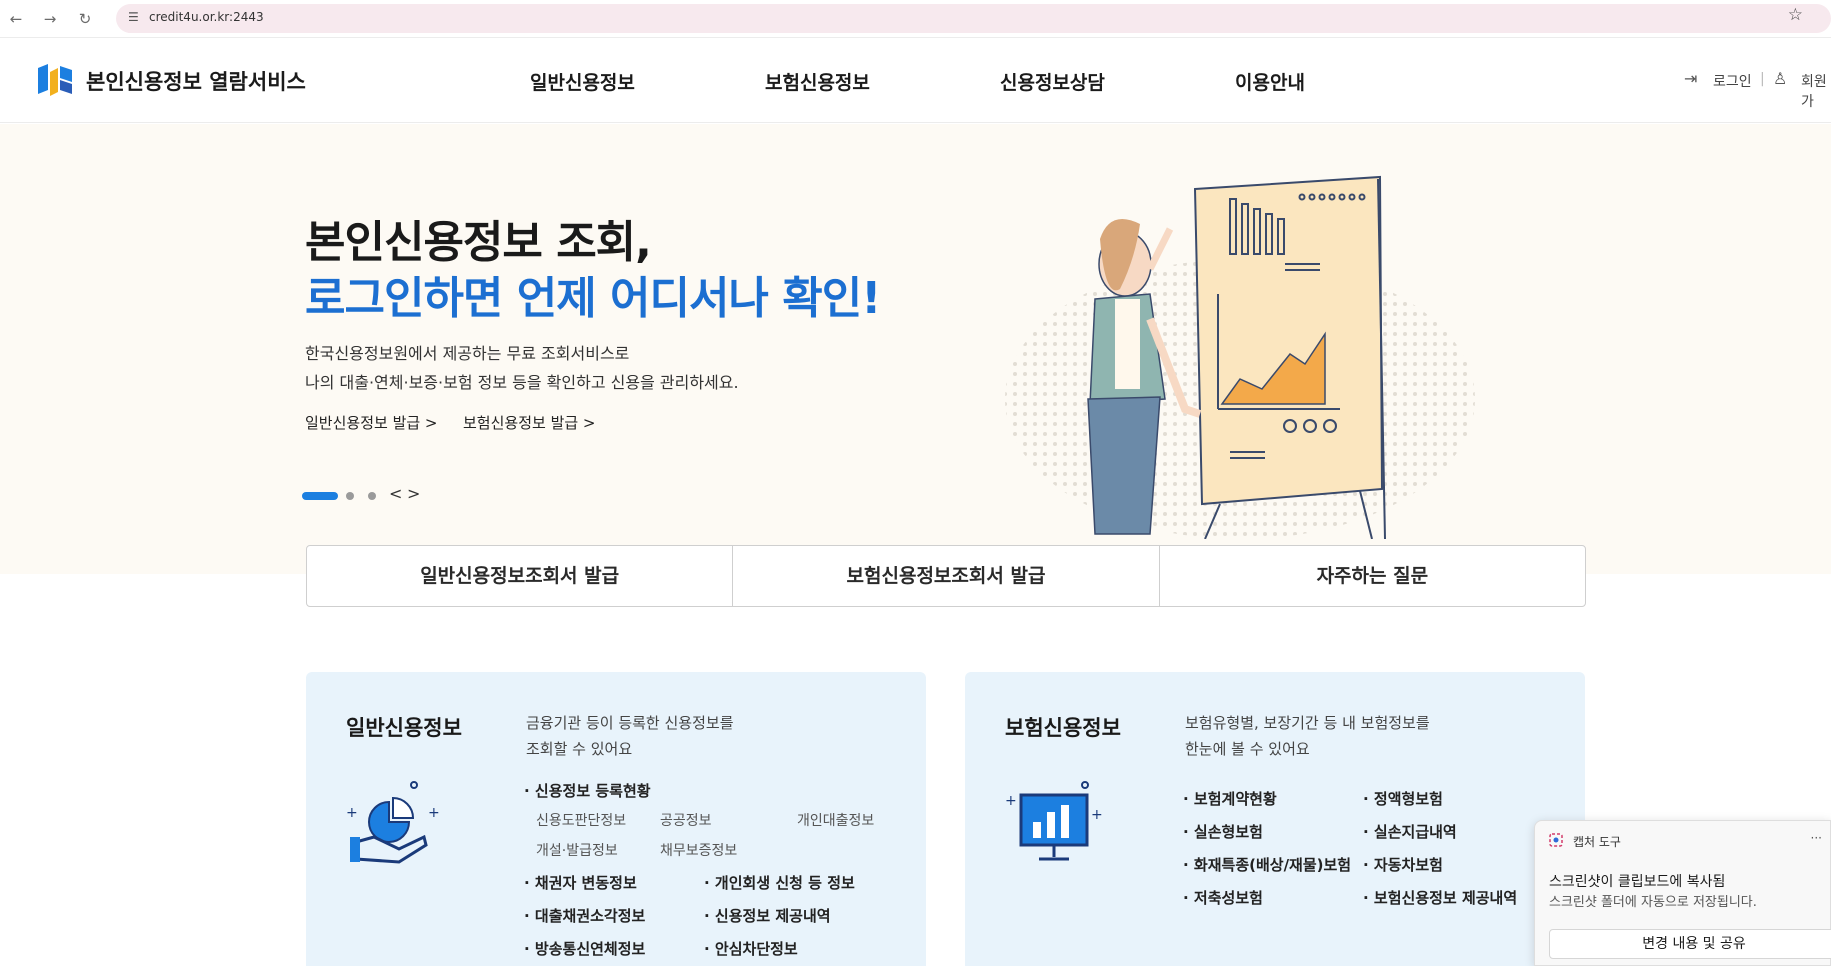 The height and width of the screenshot is (966, 1831). Describe the element at coordinates (1795, 15) in the screenshot. I see `star-icon: ☆` at that location.